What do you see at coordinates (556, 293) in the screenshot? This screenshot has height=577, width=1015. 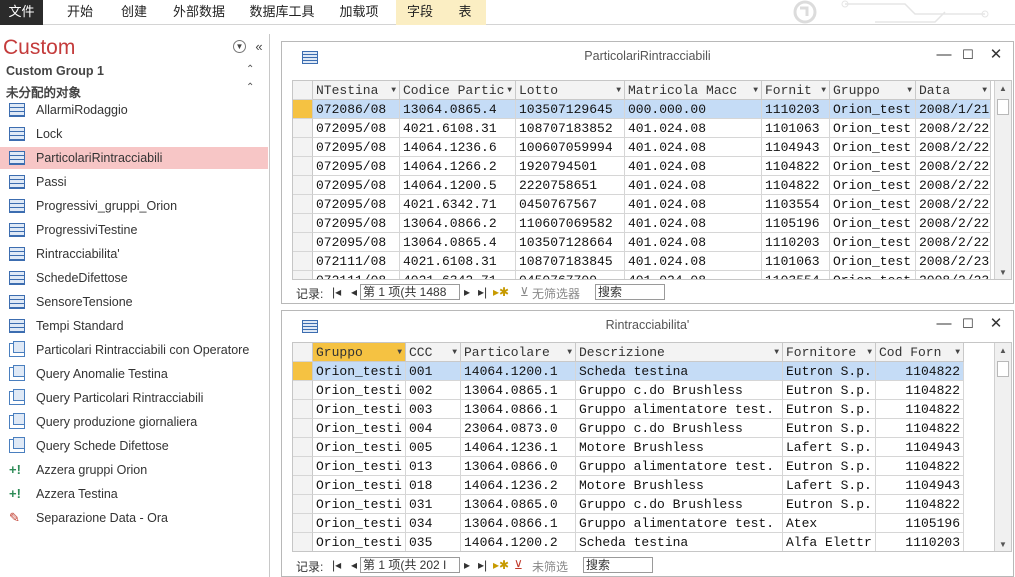 I see `filter-status: 无筛选器` at bounding box center [556, 293].